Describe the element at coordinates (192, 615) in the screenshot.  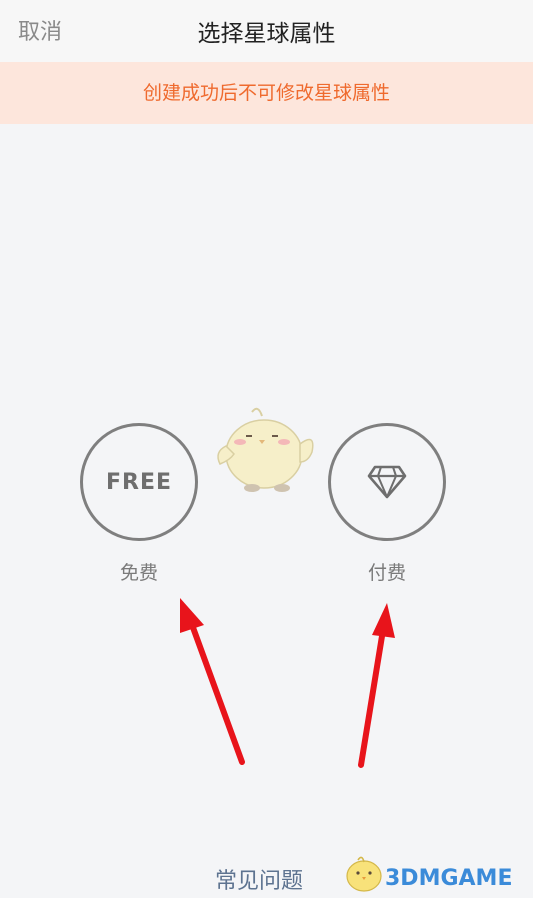
I see `arrow-head-free` at that location.